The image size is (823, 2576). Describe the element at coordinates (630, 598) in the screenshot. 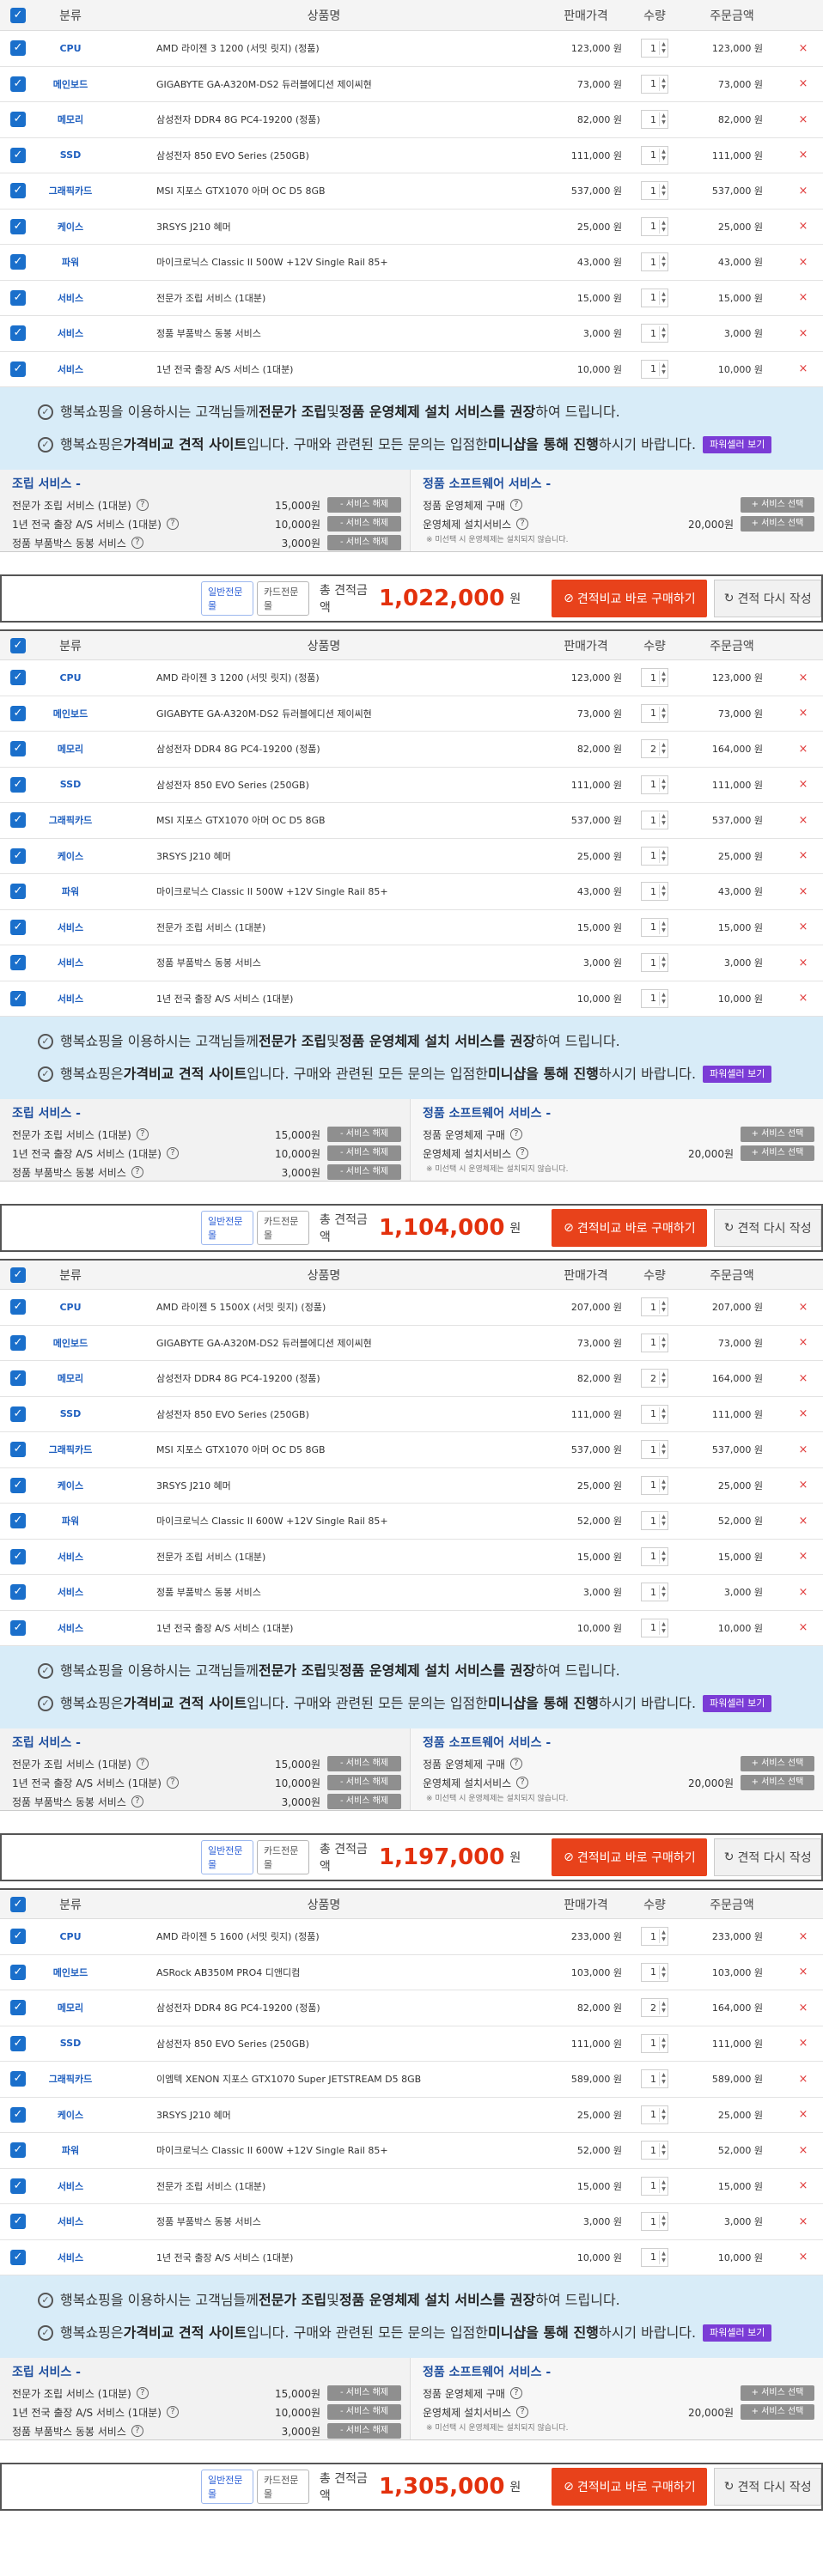

I see `buy-now-button: ⊘ 견적비교 바로 구매하기` at that location.